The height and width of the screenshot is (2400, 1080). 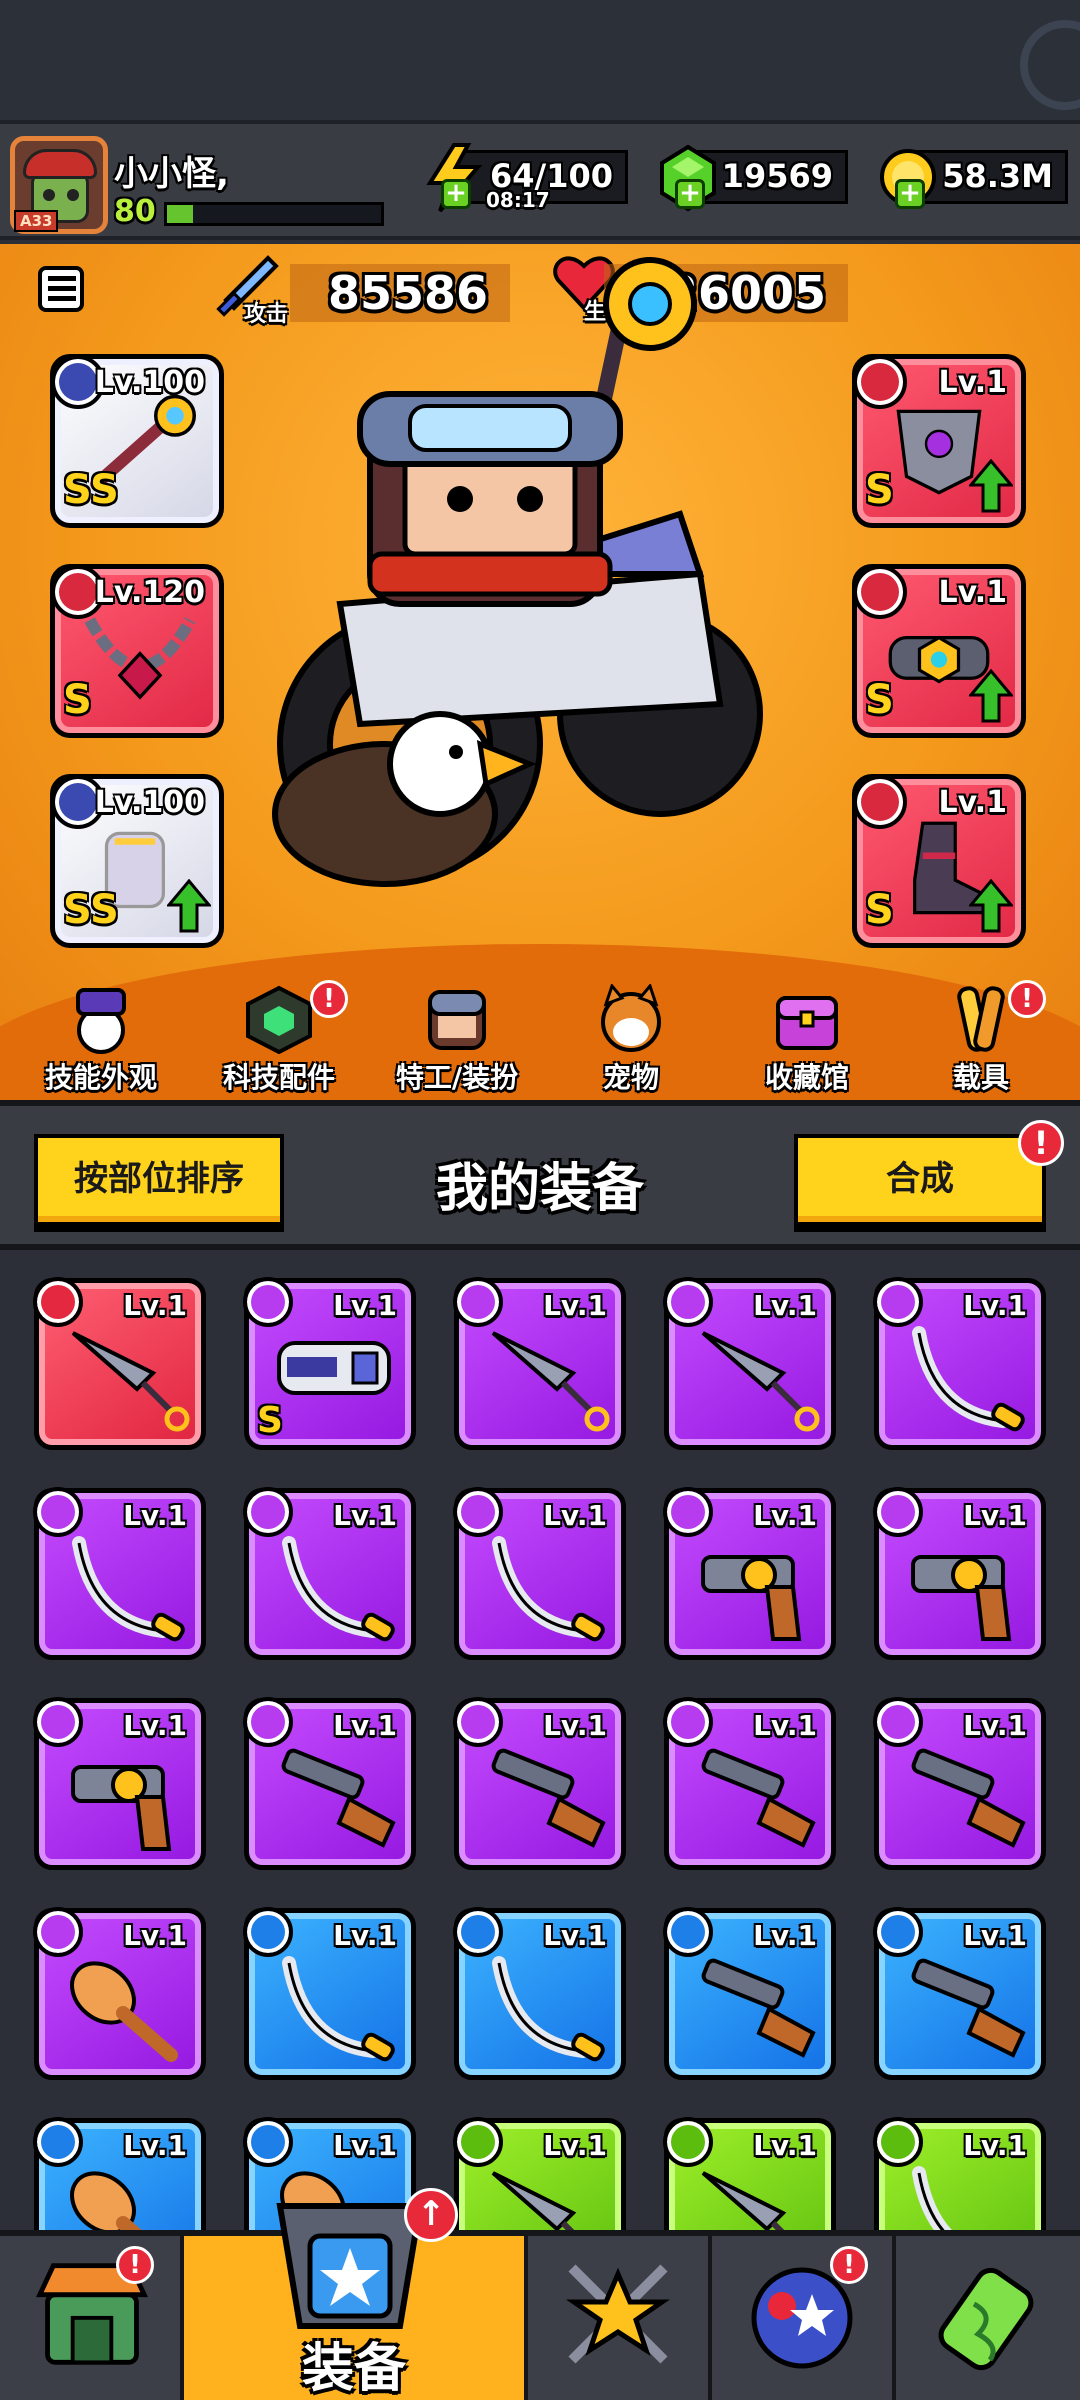 What do you see at coordinates (36, 221) in the screenshot?
I see `rank-badge: A33` at bounding box center [36, 221].